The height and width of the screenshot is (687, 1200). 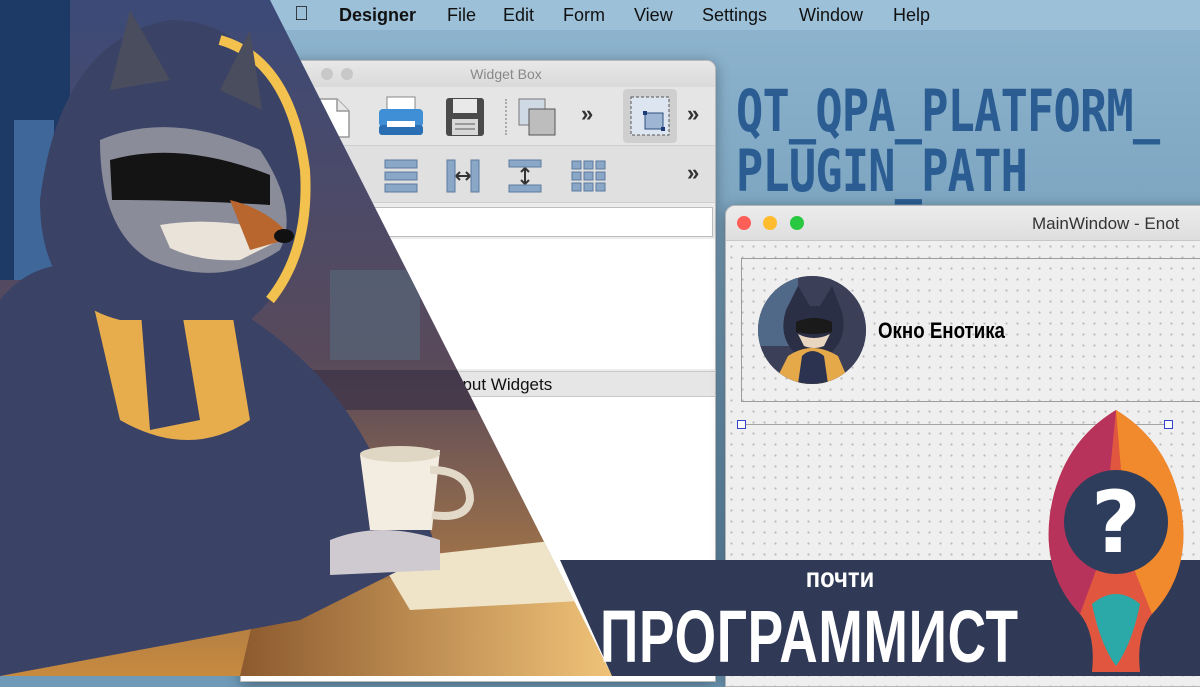 What do you see at coordinates (911, 15) in the screenshot?
I see `menu-help: Help` at bounding box center [911, 15].